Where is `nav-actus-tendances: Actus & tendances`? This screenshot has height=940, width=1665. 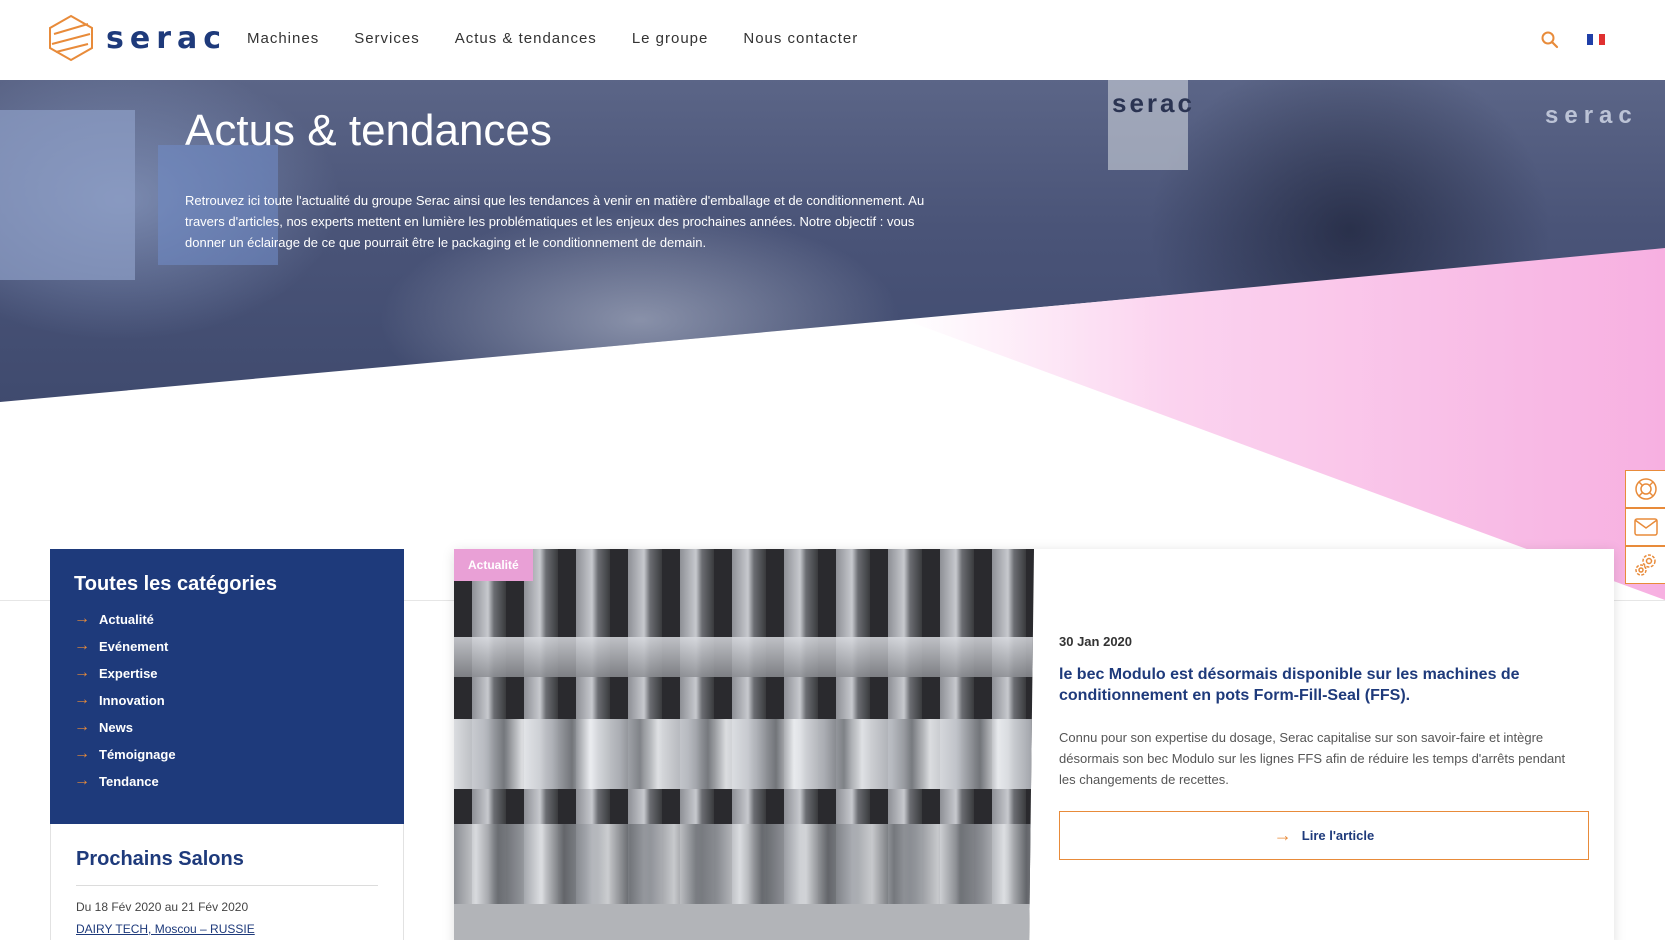
nav-actus-tendances: Actus & tendances is located at coordinates (526, 38).